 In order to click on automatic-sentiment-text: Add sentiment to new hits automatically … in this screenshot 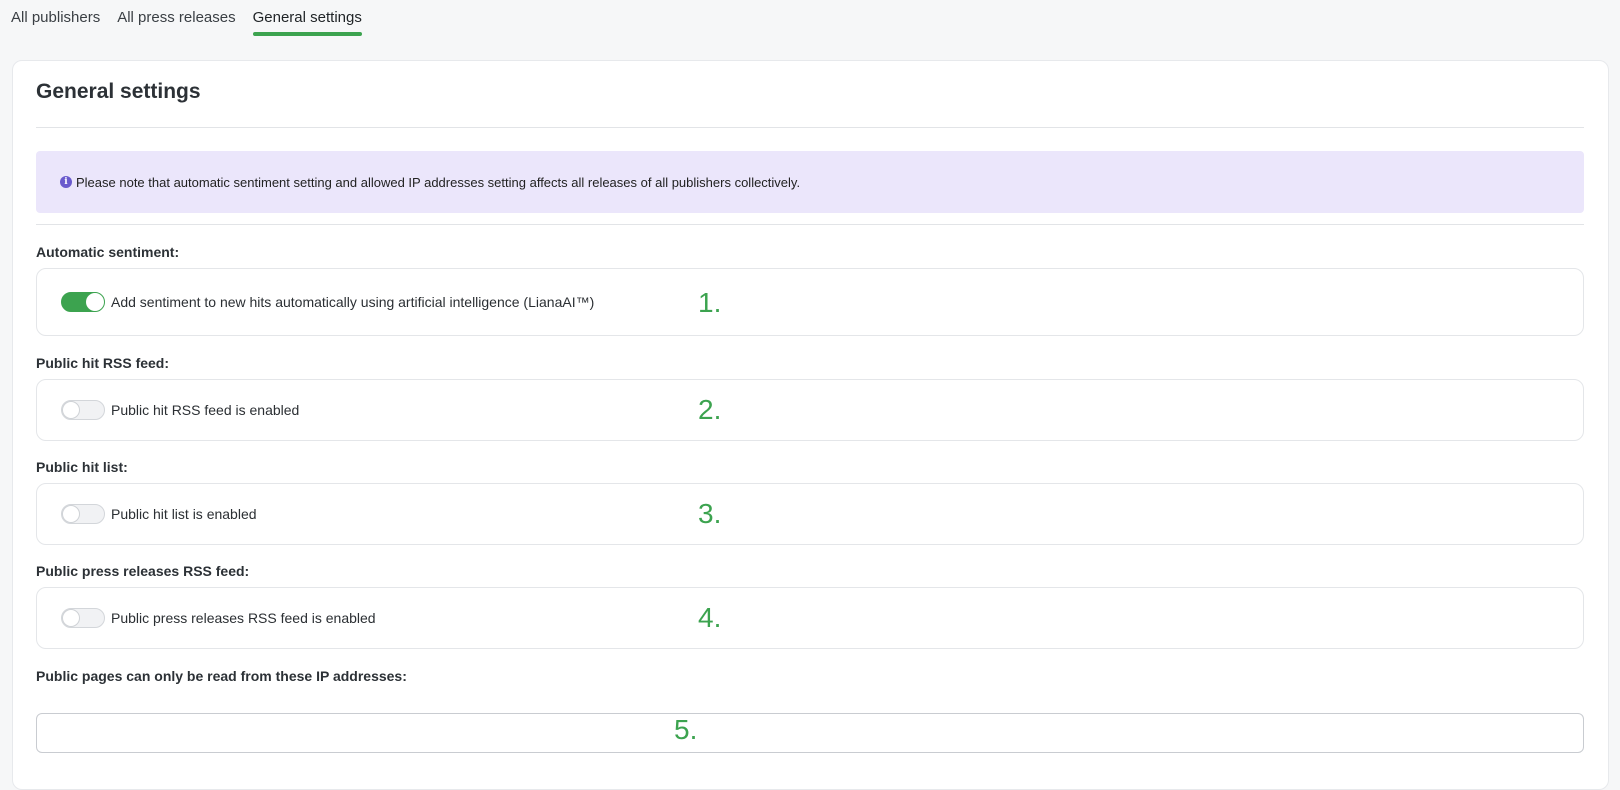, I will do `click(353, 302)`.